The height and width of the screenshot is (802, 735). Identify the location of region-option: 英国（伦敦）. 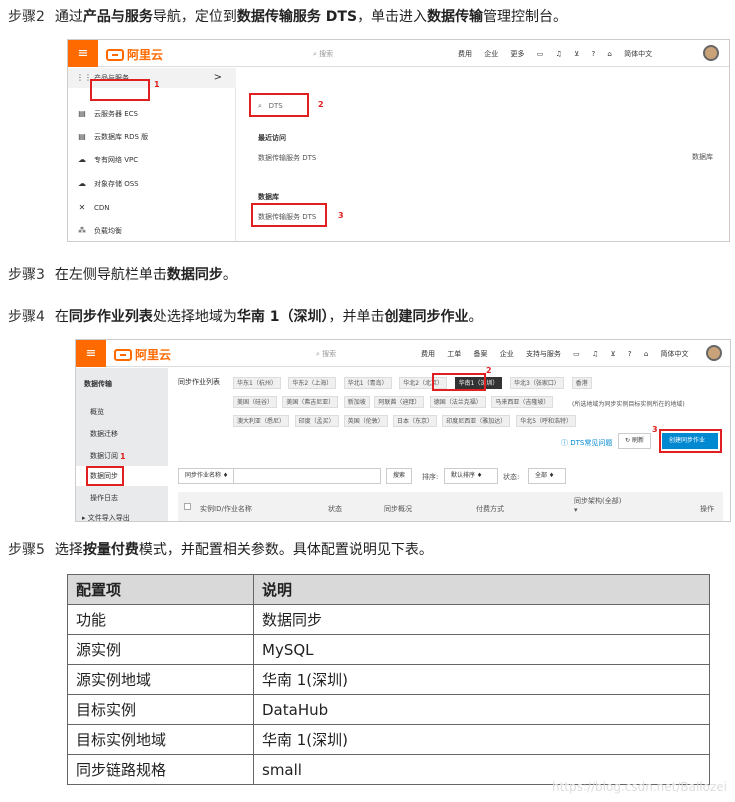
(365, 421).